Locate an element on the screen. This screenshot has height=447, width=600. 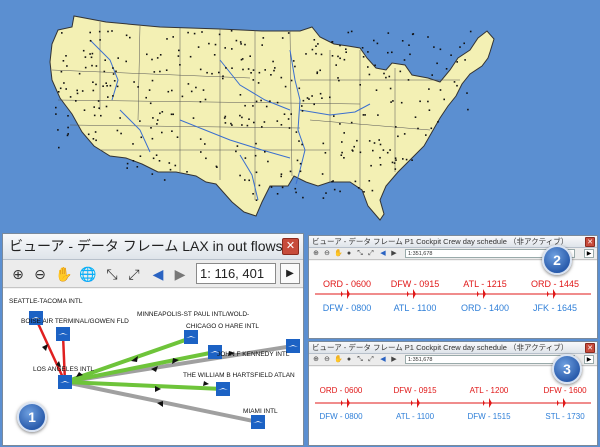
globe-icon: 🌐 is located at coordinates (88, 274).